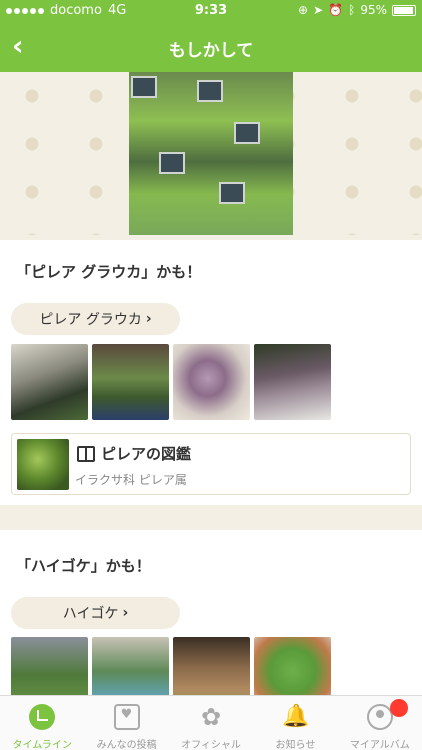  I want to click on species-chip-button: ピレア グラウカ ›, so click(95, 319).